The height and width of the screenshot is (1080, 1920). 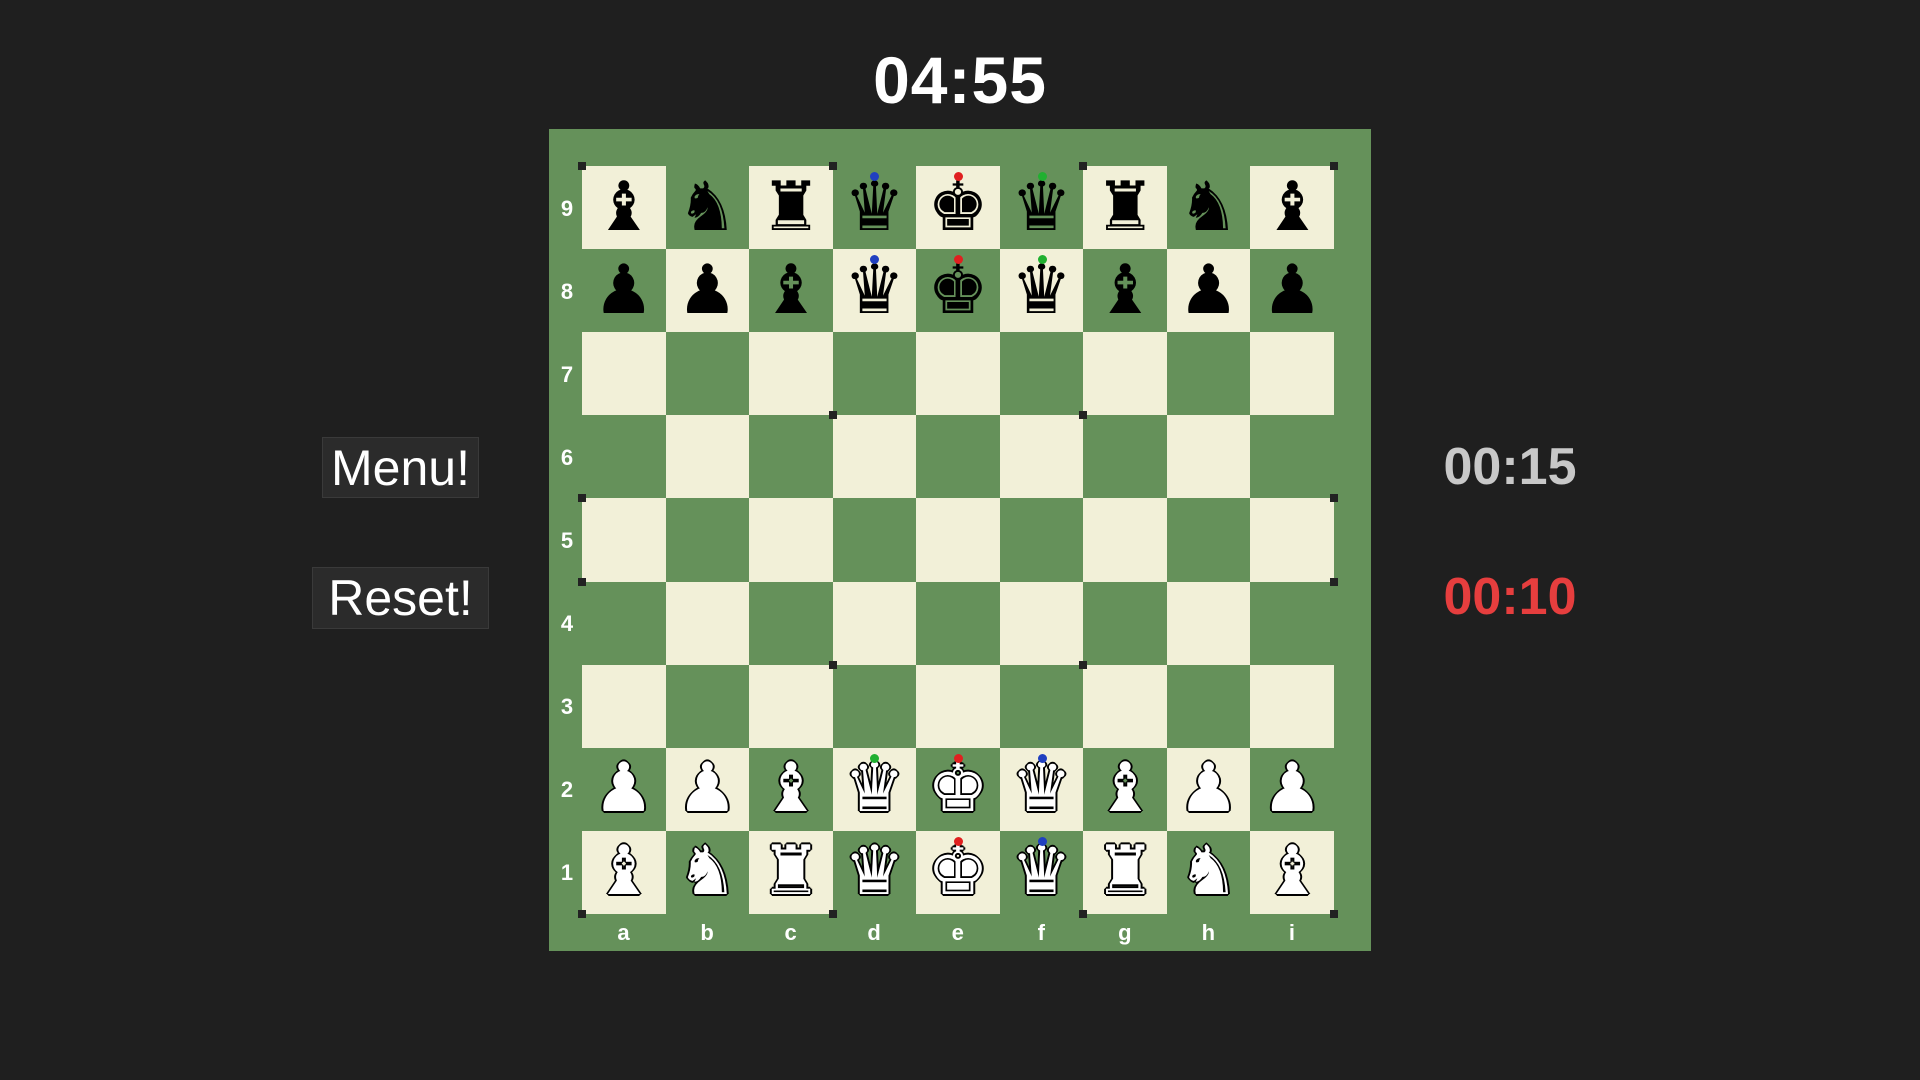 What do you see at coordinates (400, 467) in the screenshot?
I see `menu-button: Menu!` at bounding box center [400, 467].